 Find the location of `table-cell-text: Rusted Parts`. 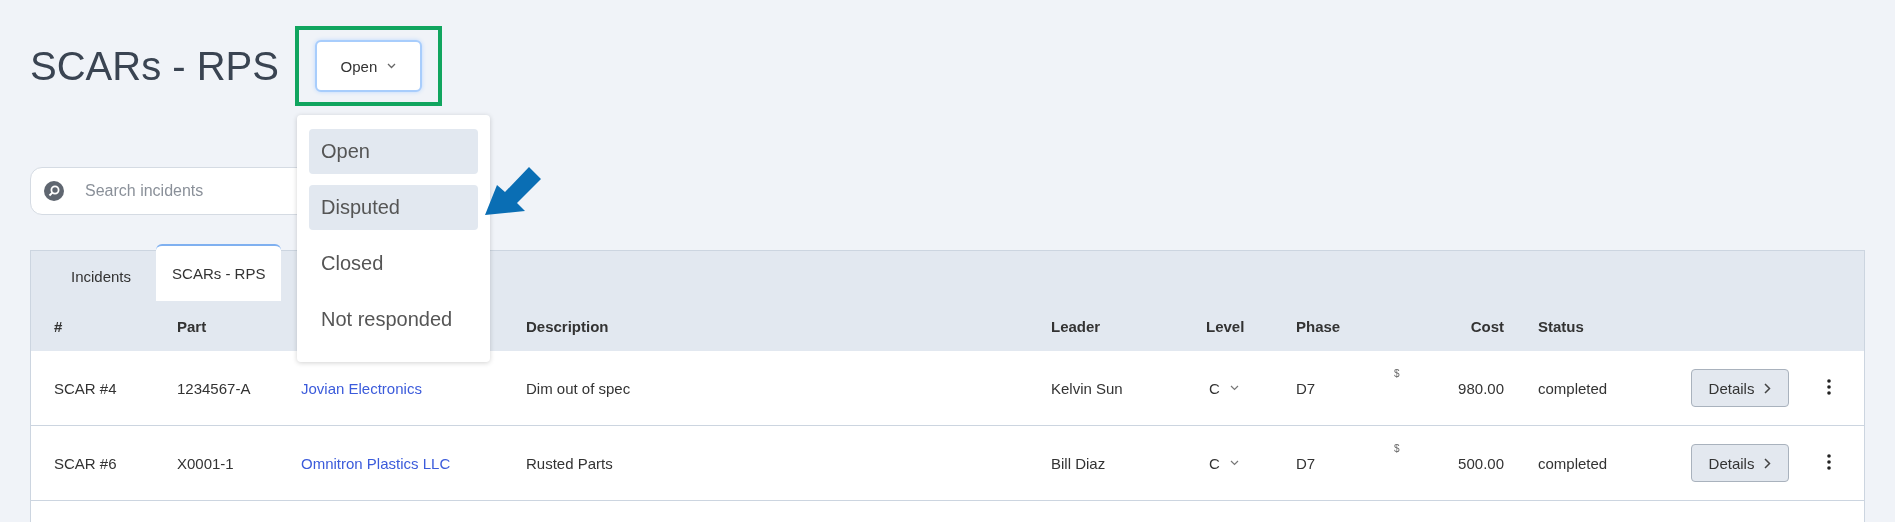

table-cell-text: Rusted Parts is located at coordinates (570, 463).